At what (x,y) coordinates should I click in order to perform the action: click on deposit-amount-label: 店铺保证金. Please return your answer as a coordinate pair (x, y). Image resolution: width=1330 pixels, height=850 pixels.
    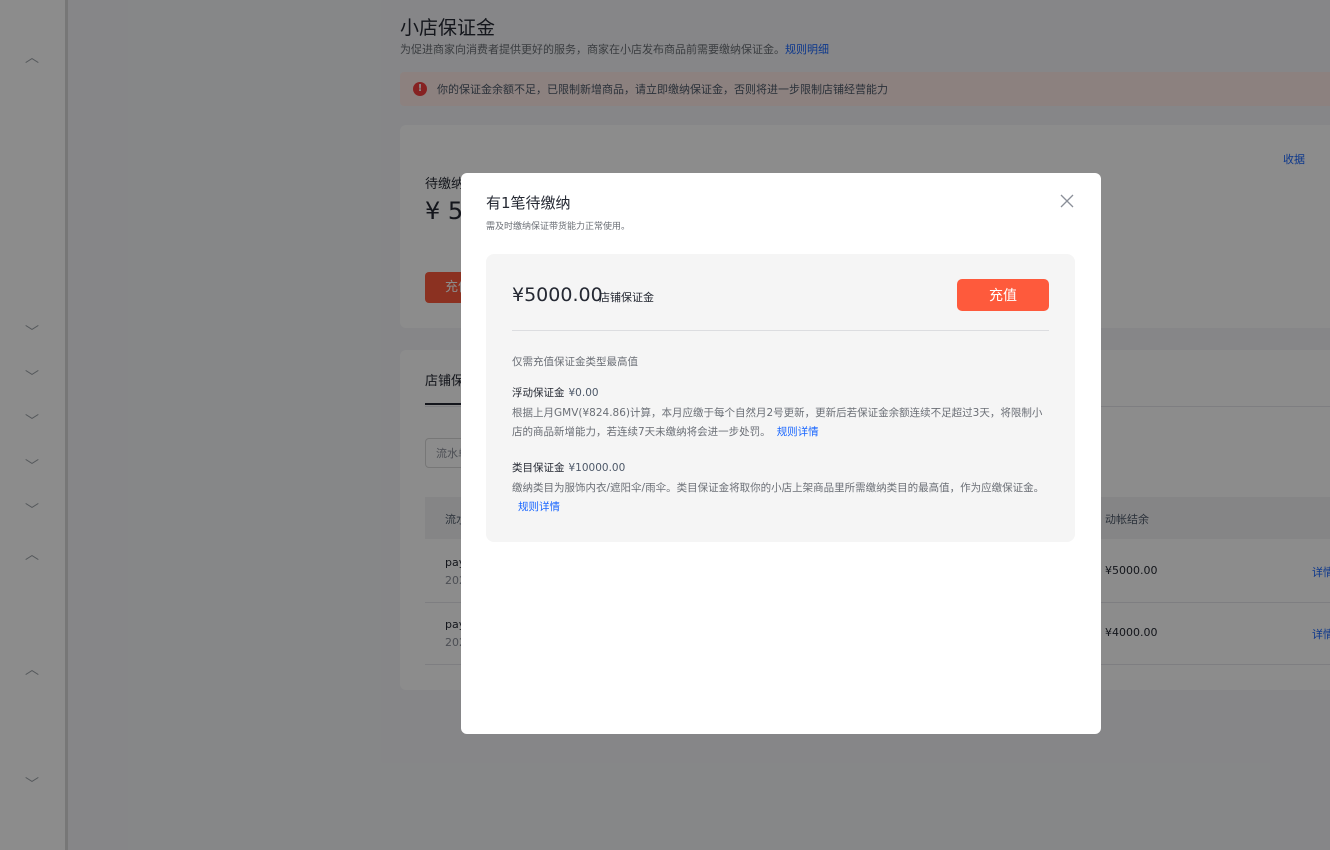
    Looking at the image, I should click on (626, 297).